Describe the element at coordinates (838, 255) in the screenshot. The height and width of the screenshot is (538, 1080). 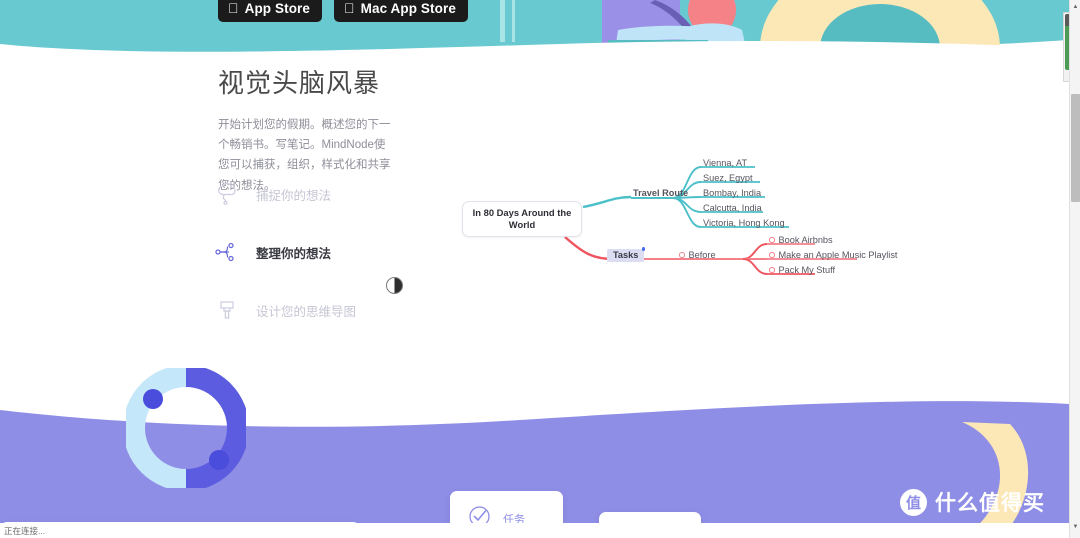
I see `mindmap-task-label: Make an Apple Music Playlist` at that location.